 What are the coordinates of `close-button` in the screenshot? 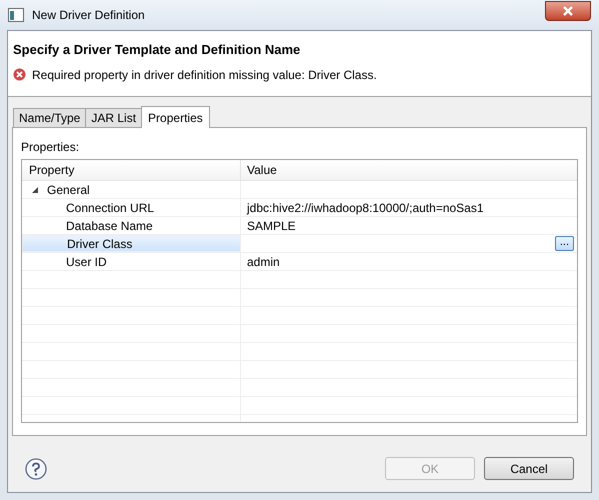 It's located at (568, 11).